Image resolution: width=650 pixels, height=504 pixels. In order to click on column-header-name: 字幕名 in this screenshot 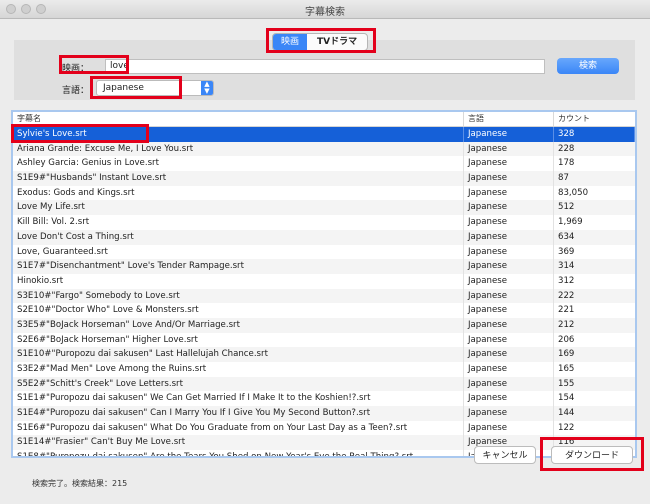, I will do `click(238, 119)`.